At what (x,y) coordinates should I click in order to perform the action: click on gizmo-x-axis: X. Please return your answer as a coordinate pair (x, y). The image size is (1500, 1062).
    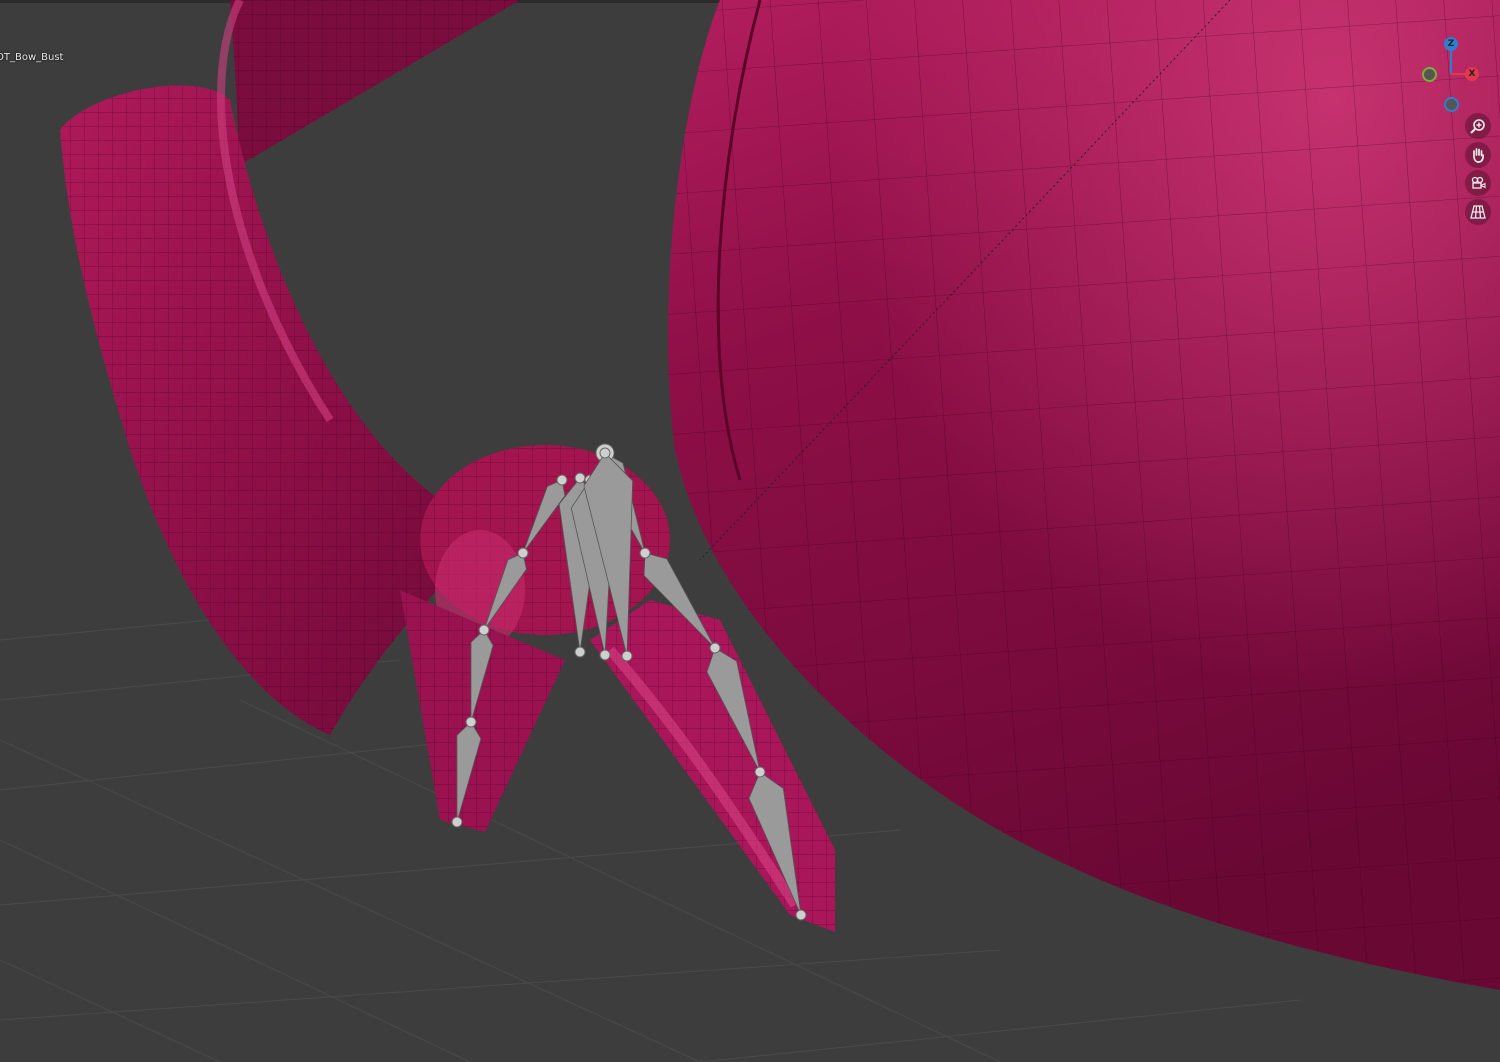
    Looking at the image, I should click on (1472, 74).